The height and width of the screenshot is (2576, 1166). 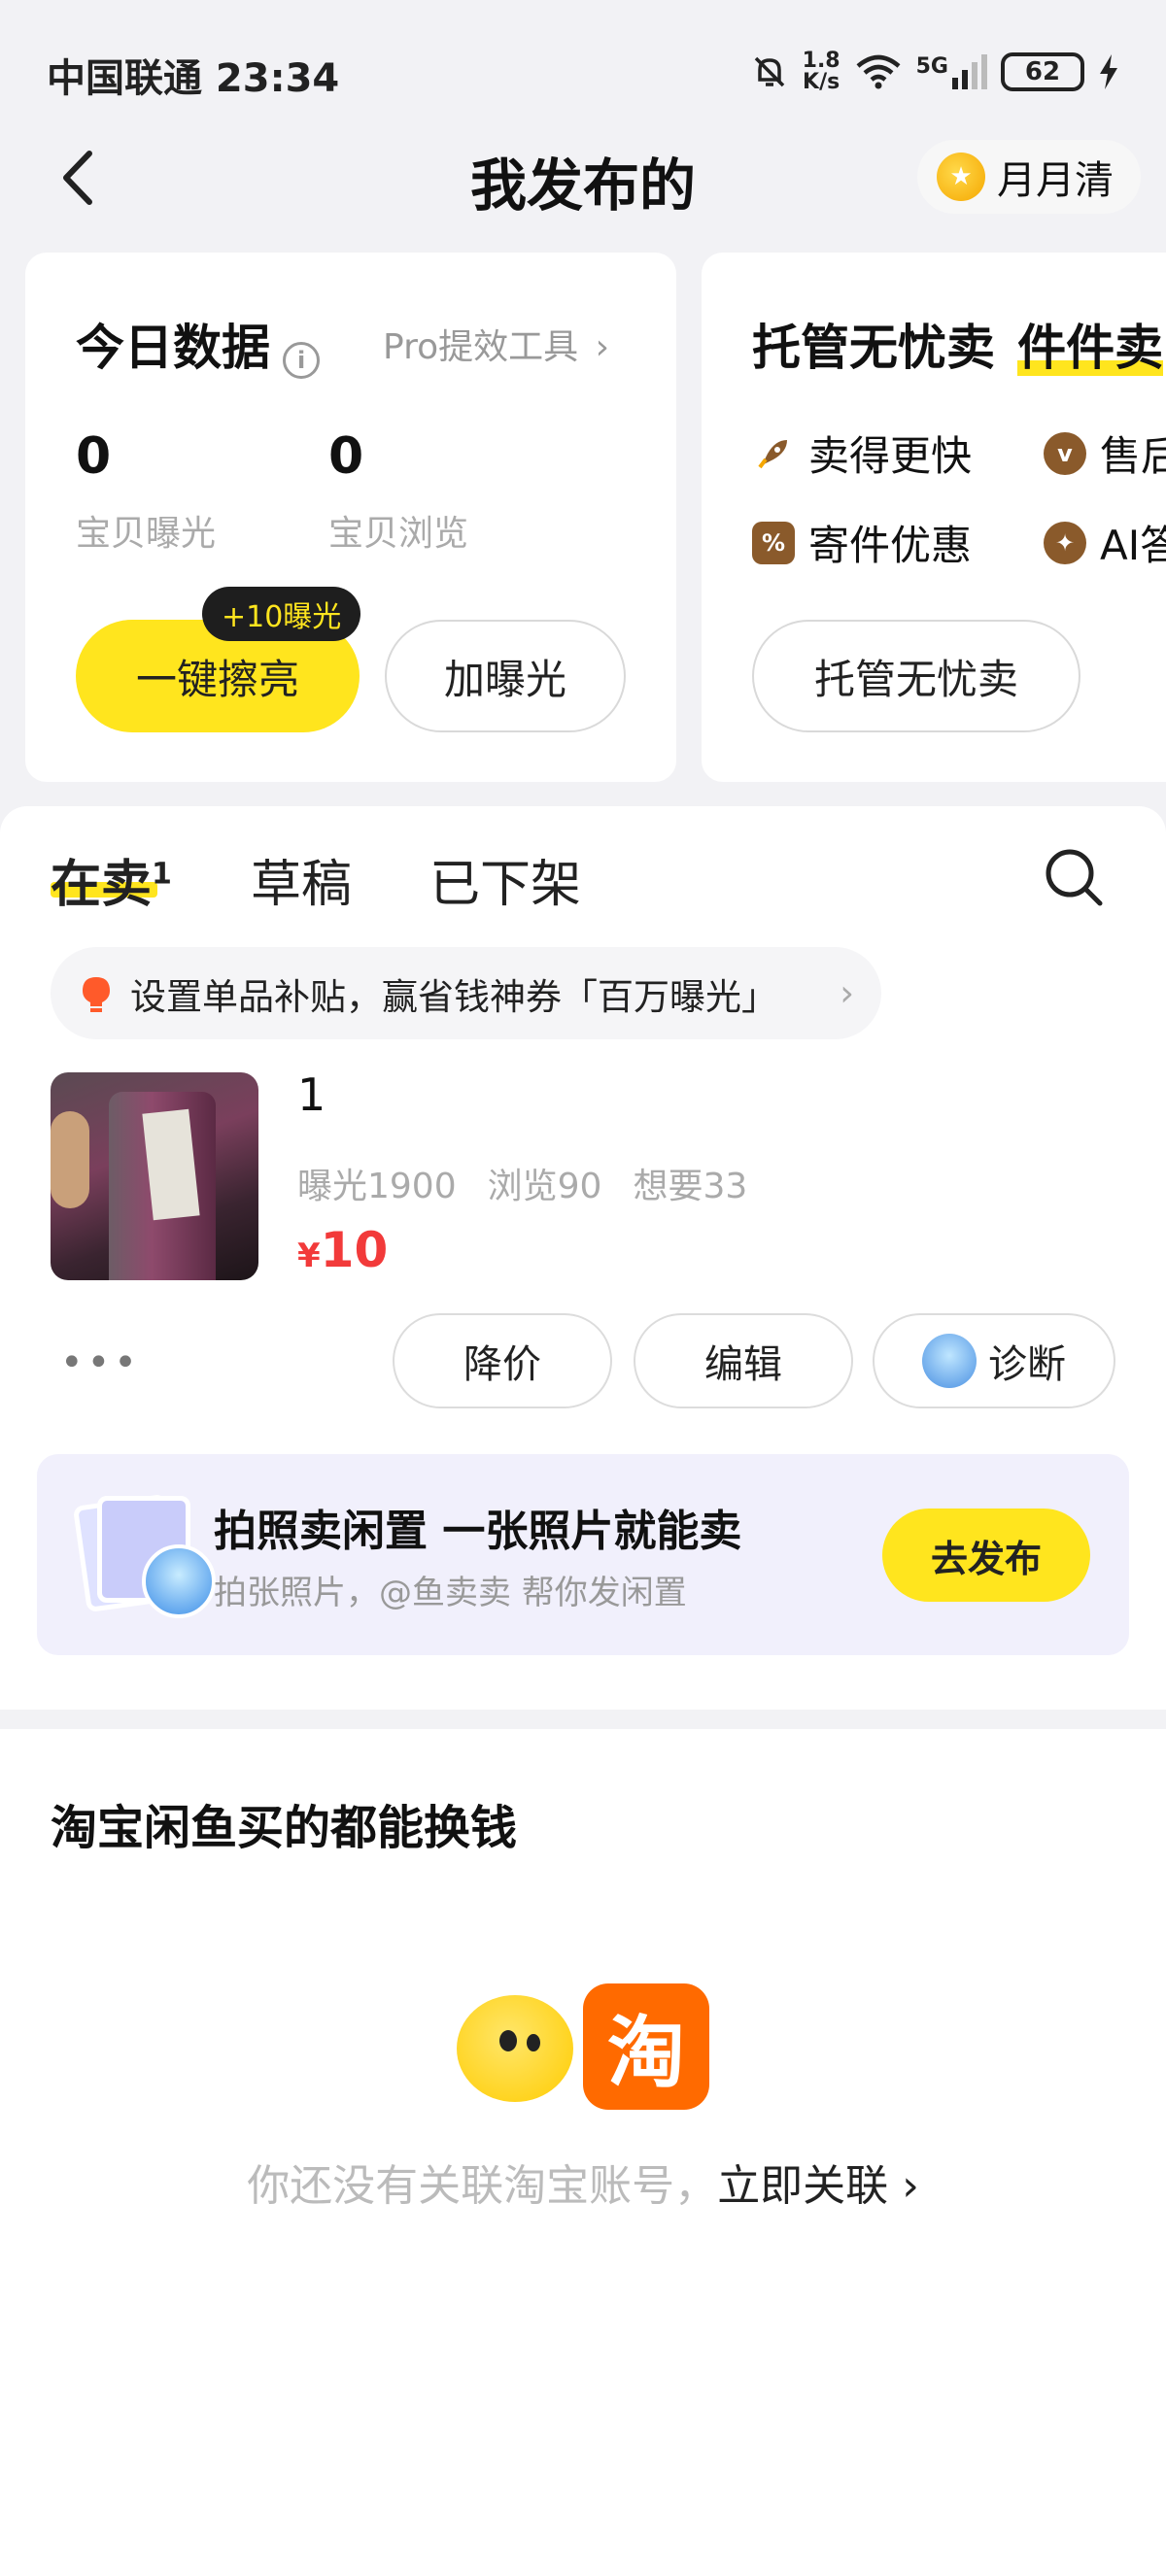 I want to click on ai-sparkle-icon: ✦, so click(x=1065, y=542).